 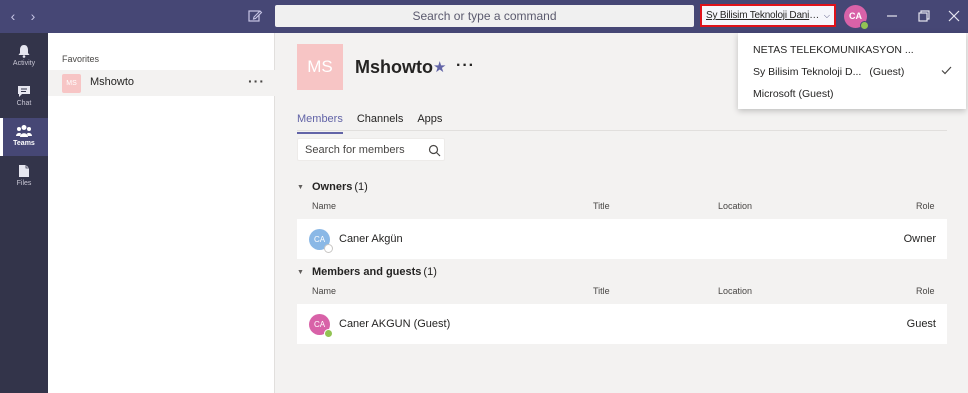 What do you see at coordinates (622, 239) in the screenshot?
I see `member-row: CA Caner Akgün Owner` at bounding box center [622, 239].